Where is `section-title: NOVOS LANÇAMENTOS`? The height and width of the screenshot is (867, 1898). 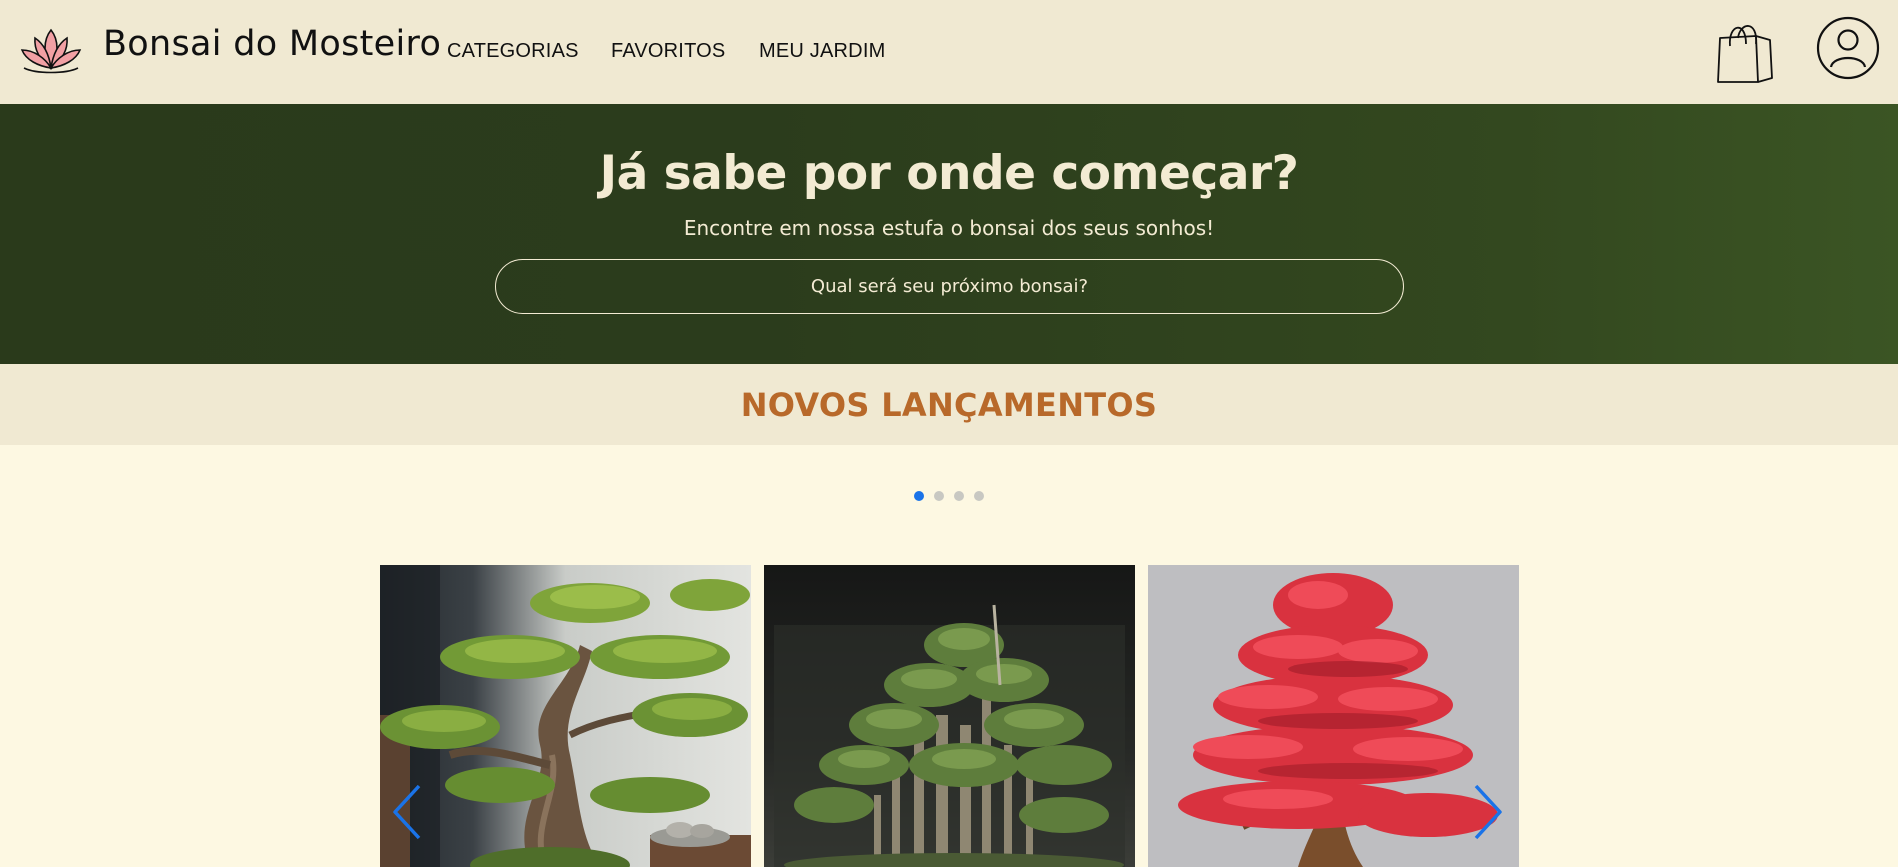
section-title: NOVOS LANÇAMENTOS is located at coordinates (949, 405).